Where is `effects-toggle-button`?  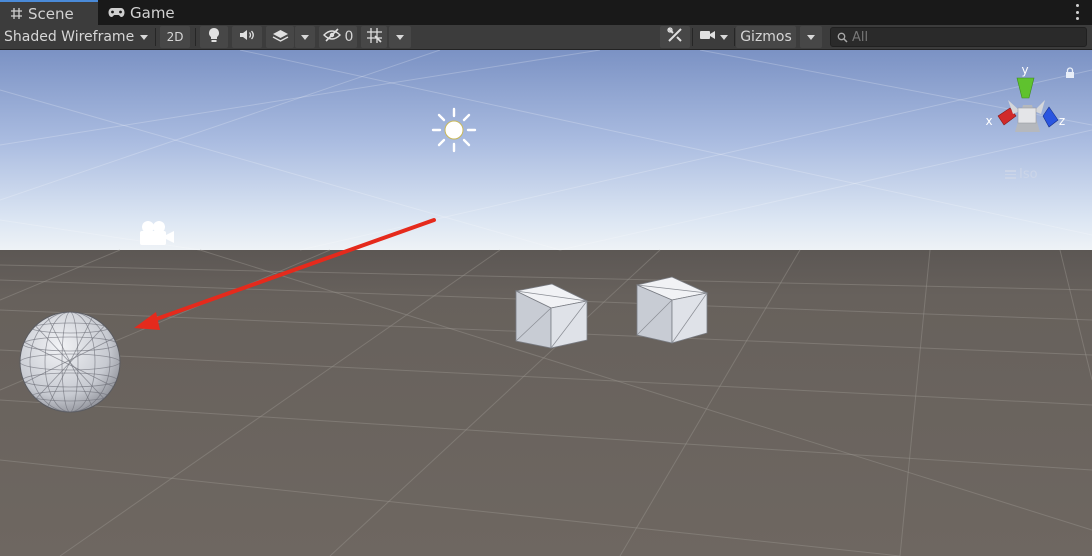 effects-toggle-button is located at coordinates (280, 37).